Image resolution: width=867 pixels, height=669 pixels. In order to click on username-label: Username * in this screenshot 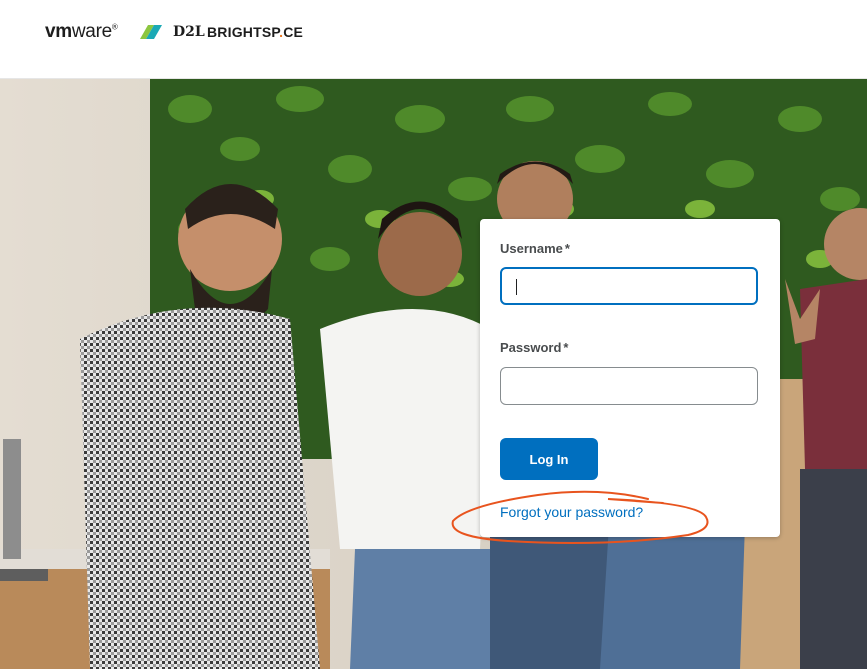, I will do `click(535, 248)`.